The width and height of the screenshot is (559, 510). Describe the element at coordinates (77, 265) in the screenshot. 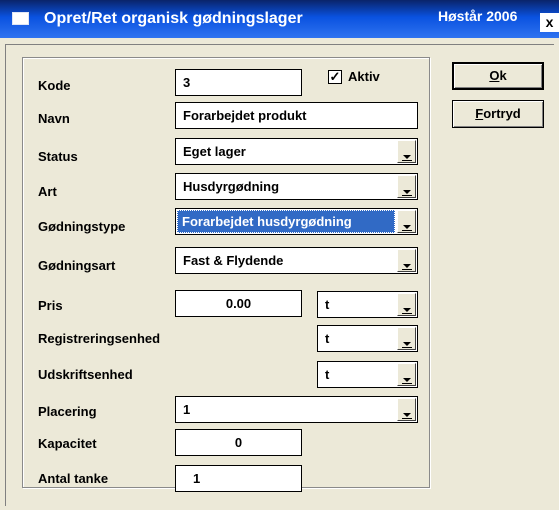

I see `goedningsart-label: Gødningsart` at that location.